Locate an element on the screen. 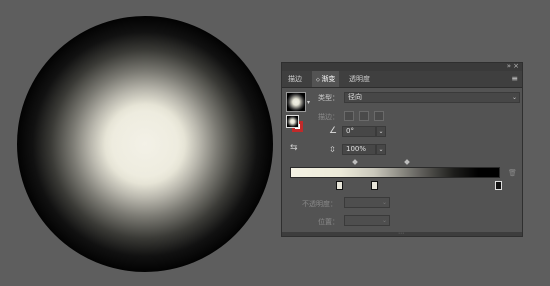 Image resolution: width=550 pixels, height=286 pixels. stroke-across-button is located at coordinates (379, 116).